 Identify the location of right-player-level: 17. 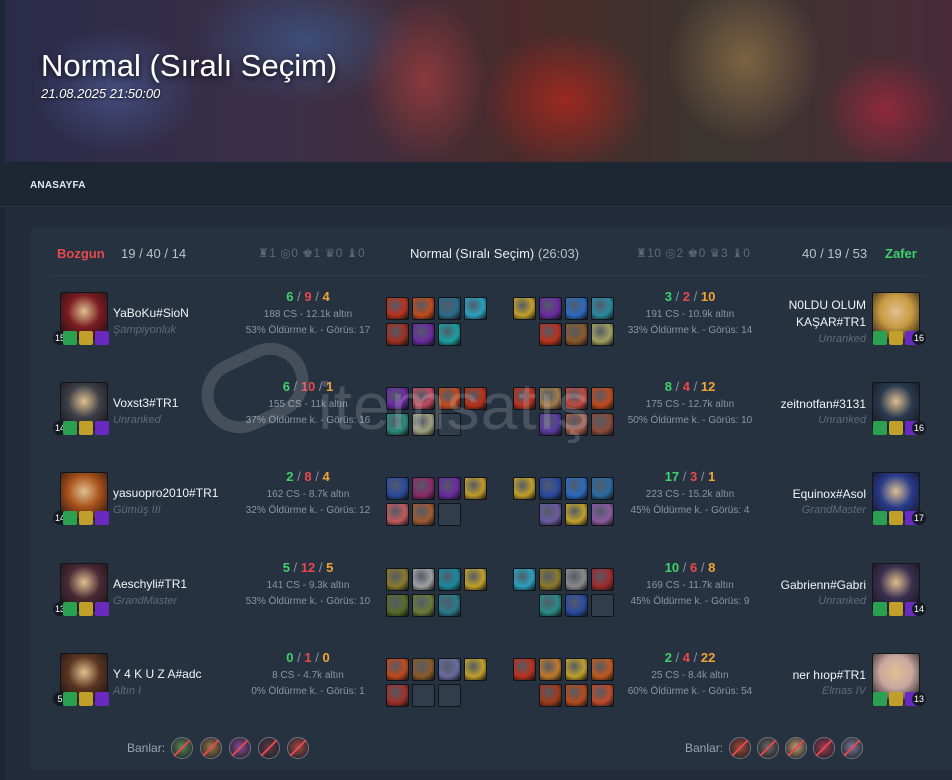
(919, 518).